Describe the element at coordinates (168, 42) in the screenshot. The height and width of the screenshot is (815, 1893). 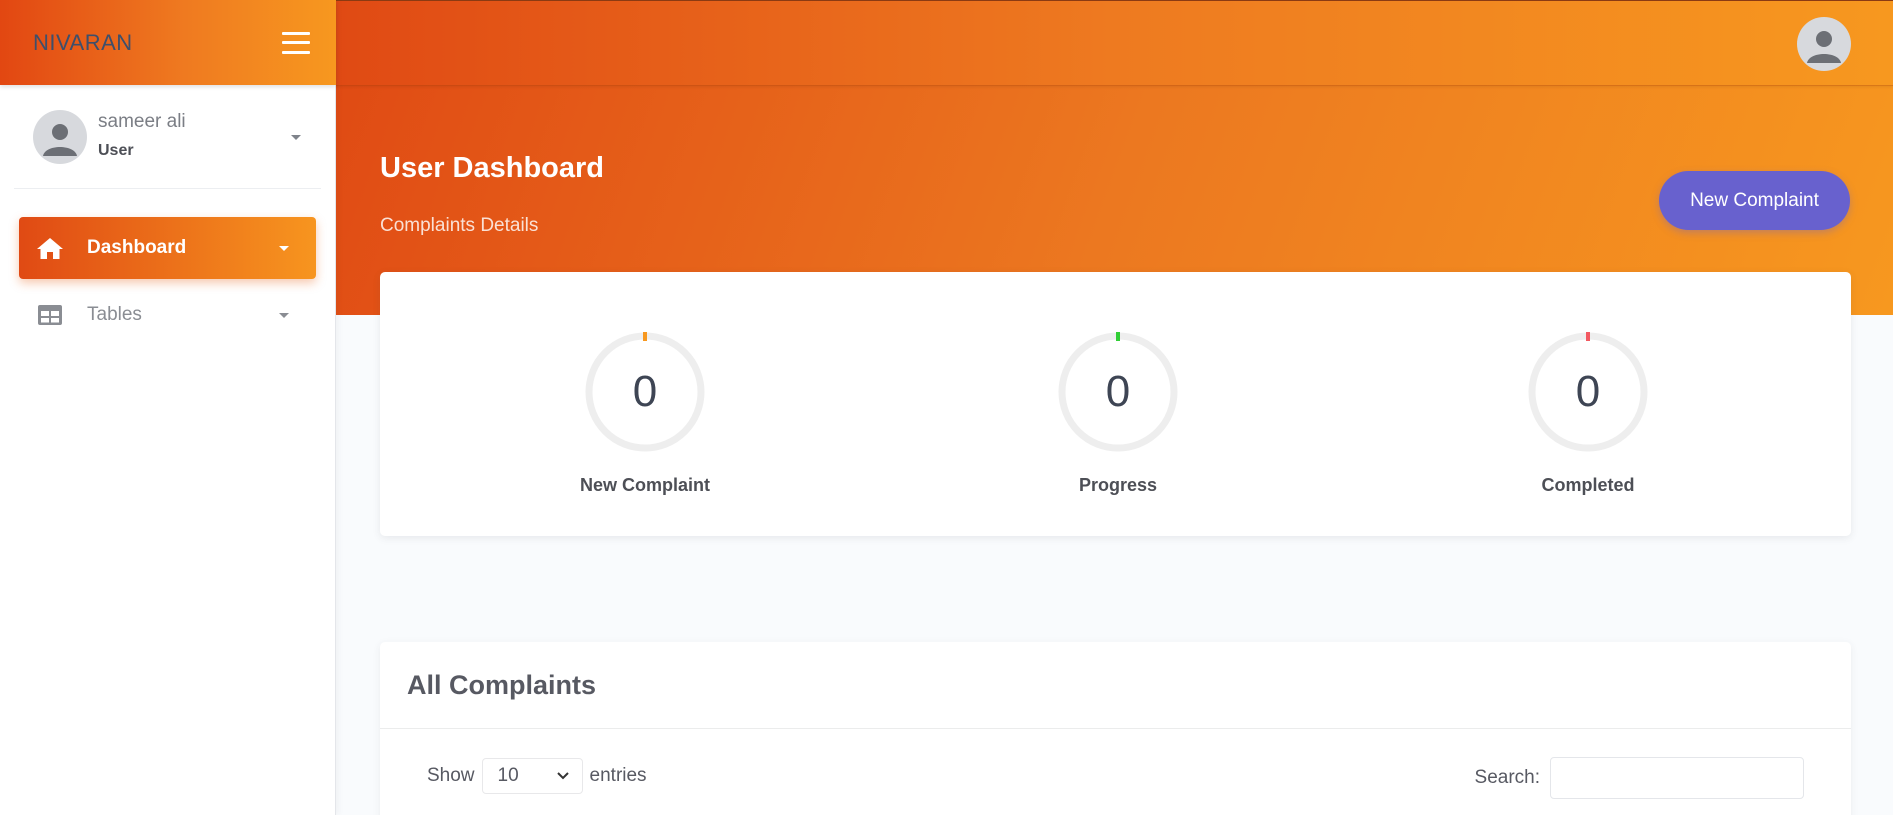
I see `logo-header: NIVARAN` at that location.